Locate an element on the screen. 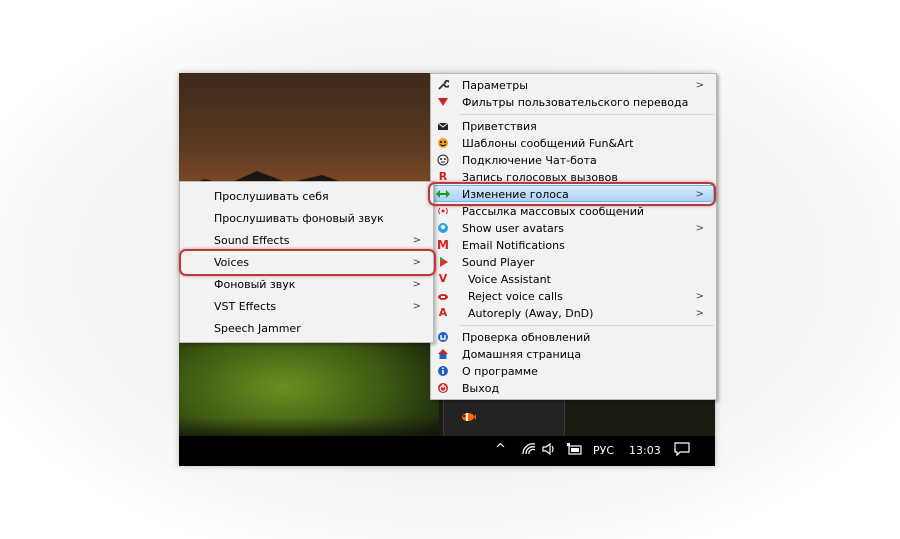 The height and width of the screenshot is (539, 900). play-icon is located at coordinates (444, 262).